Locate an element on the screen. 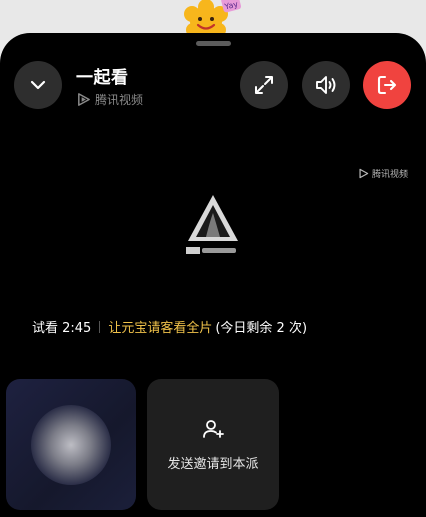 The height and width of the screenshot is (517, 426). studio-logo-icon is located at coordinates (212, 224).